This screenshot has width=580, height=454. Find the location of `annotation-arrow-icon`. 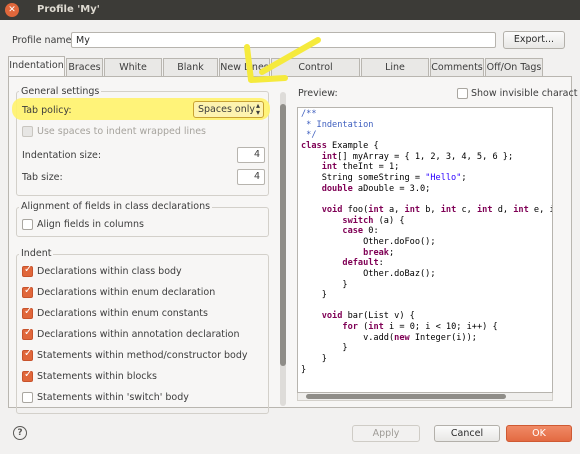

annotation-arrow-icon is located at coordinates (282, 60).